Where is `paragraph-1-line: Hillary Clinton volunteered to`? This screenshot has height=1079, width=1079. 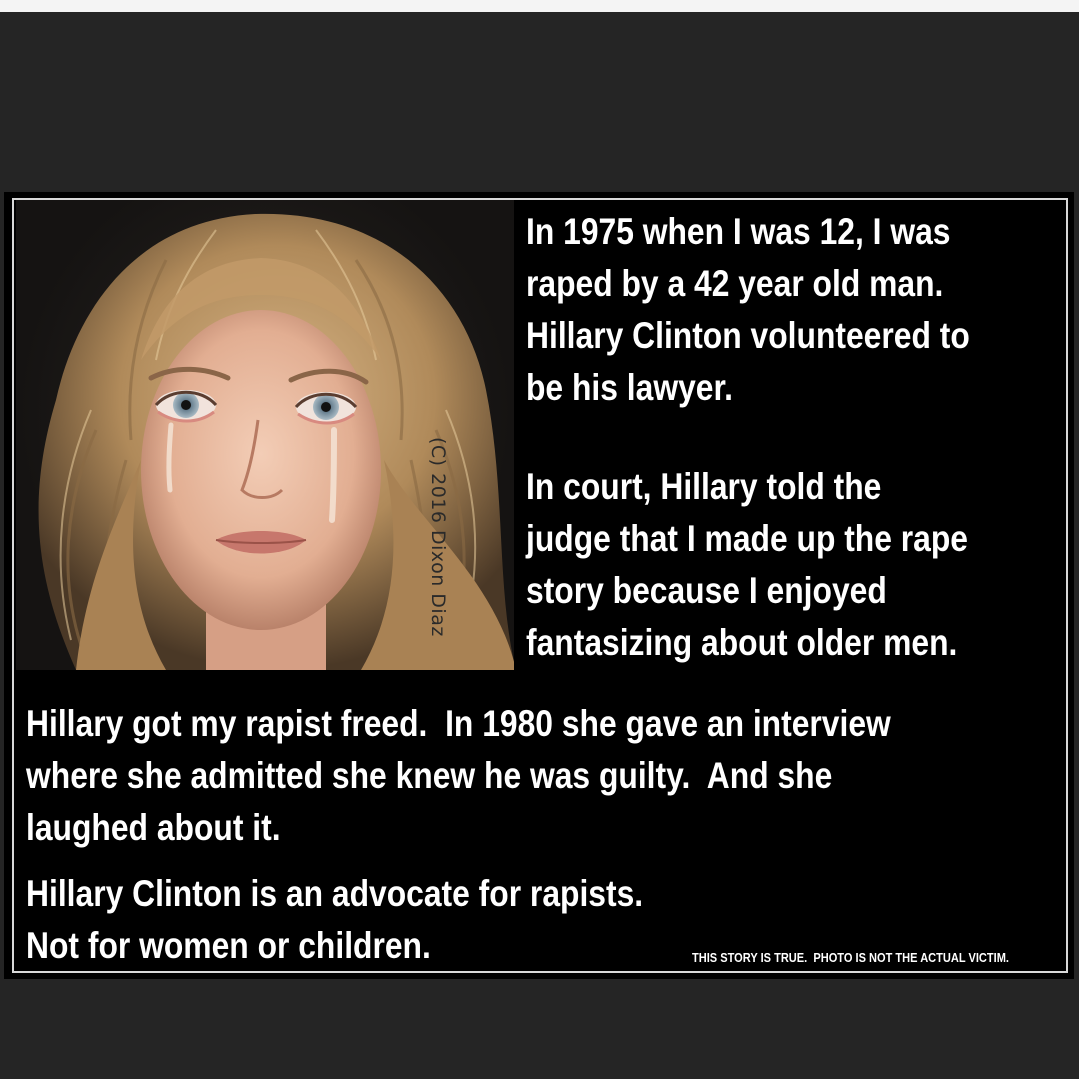 paragraph-1-line: Hillary Clinton volunteered to is located at coordinates (748, 335).